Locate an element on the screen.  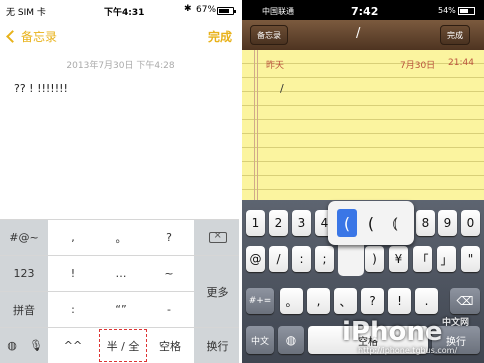
key-0: 0 is located at coordinates (470, 223).